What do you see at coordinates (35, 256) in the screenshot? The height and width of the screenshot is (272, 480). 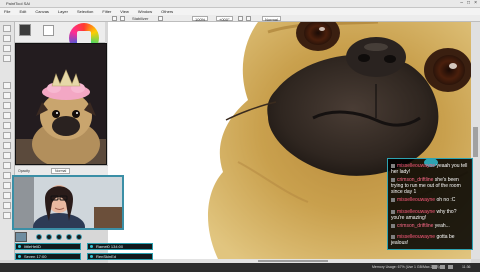 I see `overlay-sub-text: Seven 17:00` at bounding box center [35, 256].